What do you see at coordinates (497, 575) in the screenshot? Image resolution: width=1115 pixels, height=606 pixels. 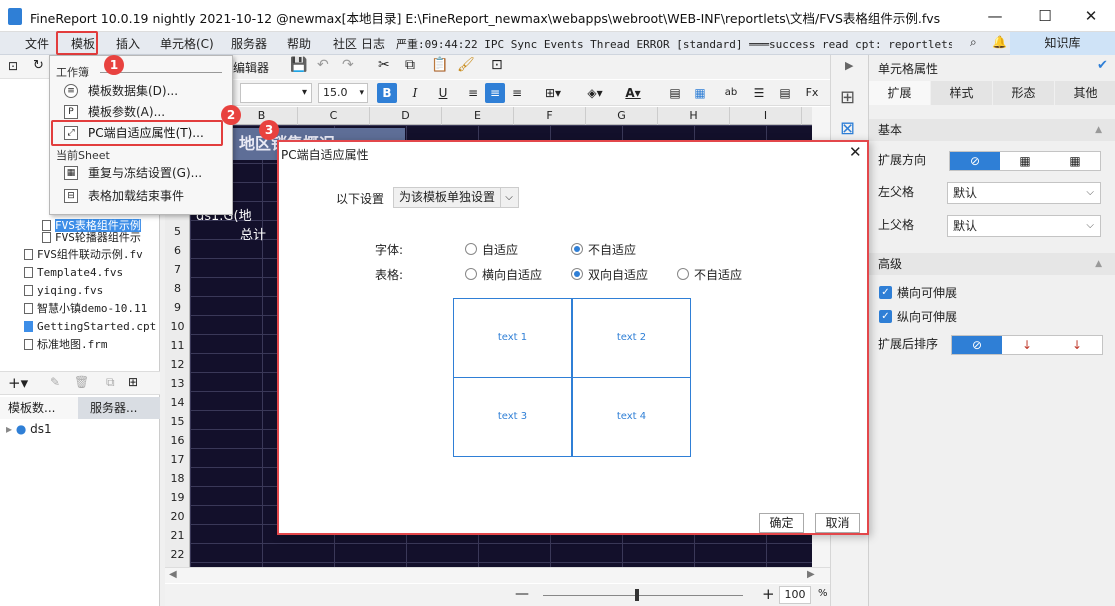 I see `horizontal-scrollbar: ◀ ▶` at bounding box center [497, 575].